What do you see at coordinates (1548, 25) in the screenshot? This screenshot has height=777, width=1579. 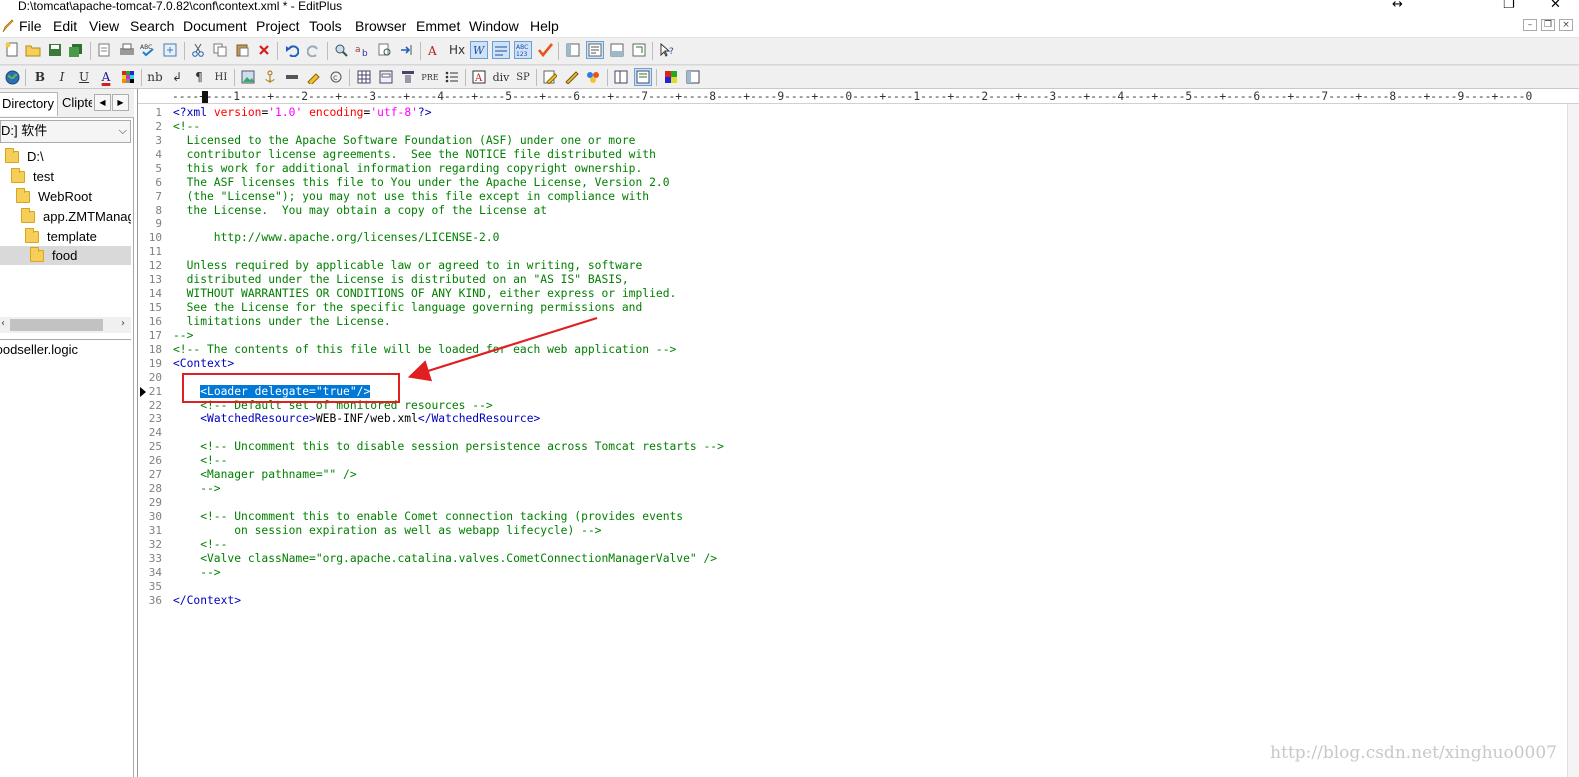 I see `mdi-restore-button: ❐` at bounding box center [1548, 25].